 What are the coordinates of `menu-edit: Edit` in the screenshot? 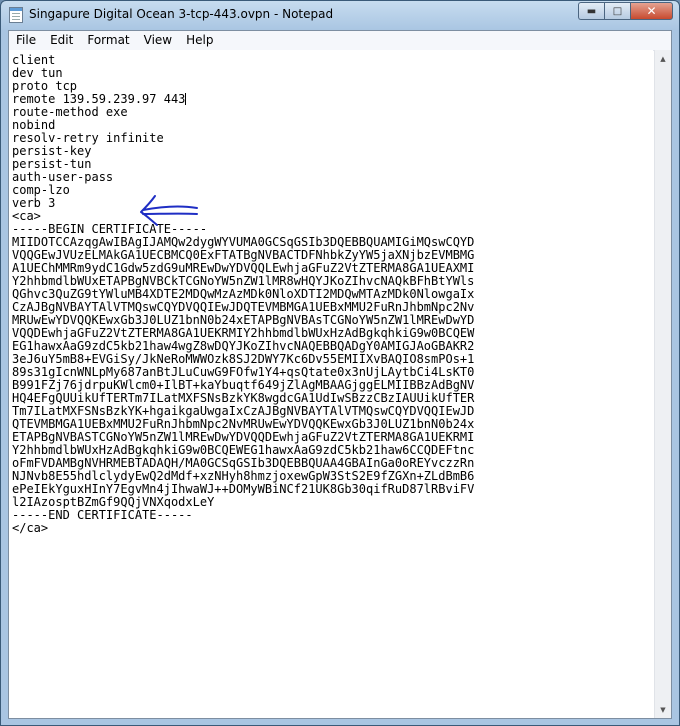 It's located at (61, 40).